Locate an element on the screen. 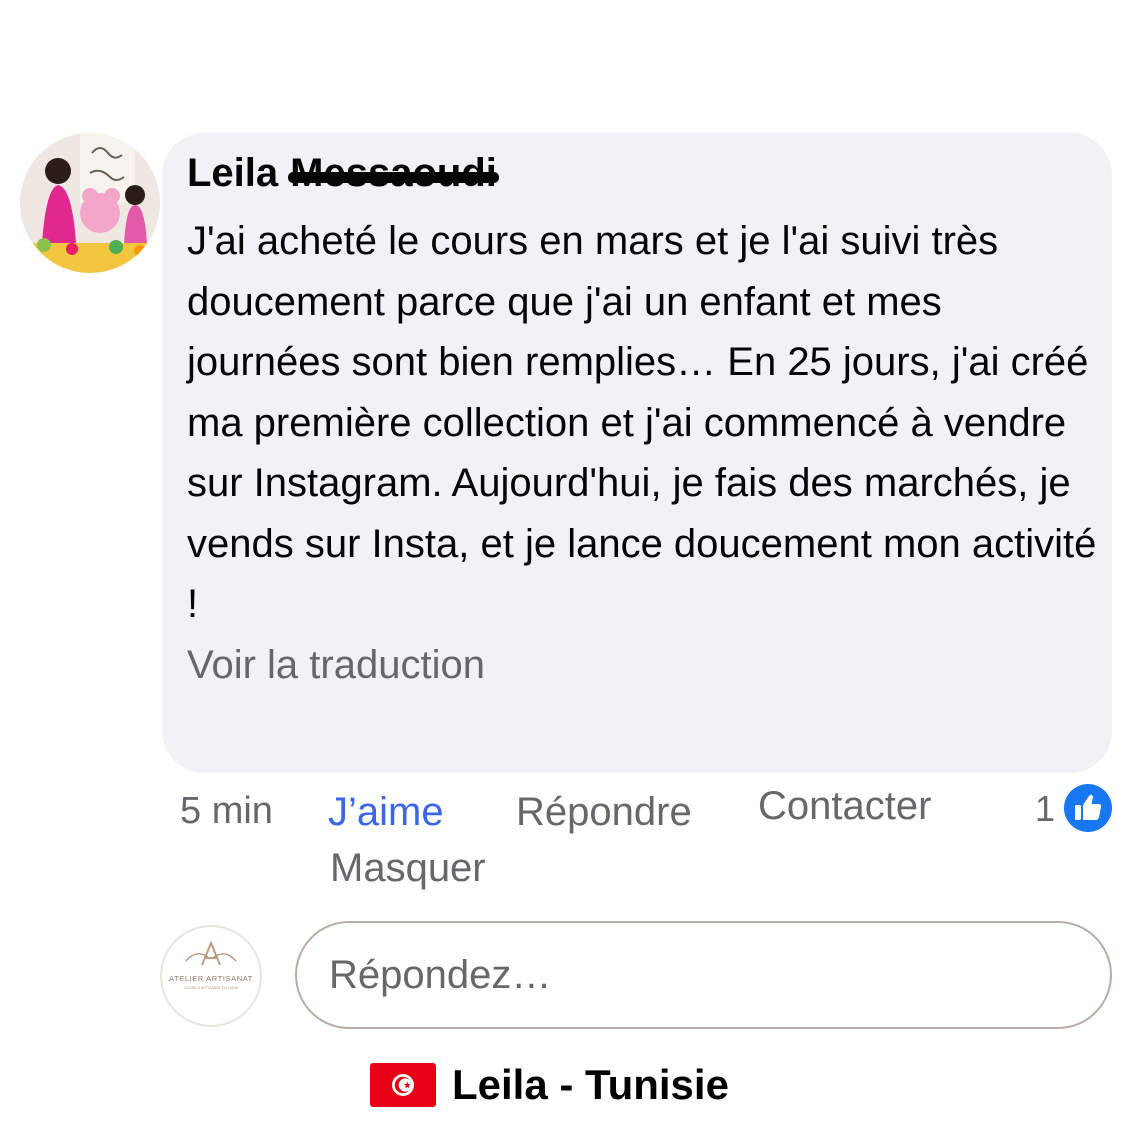  commenter-avatar is located at coordinates (90, 203).